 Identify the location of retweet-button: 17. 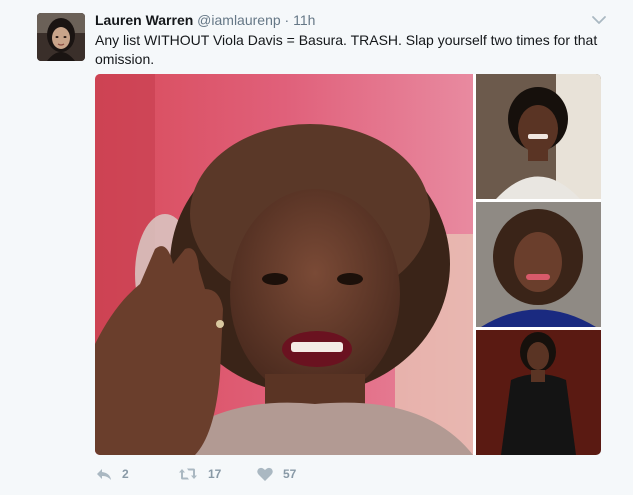
(199, 474).